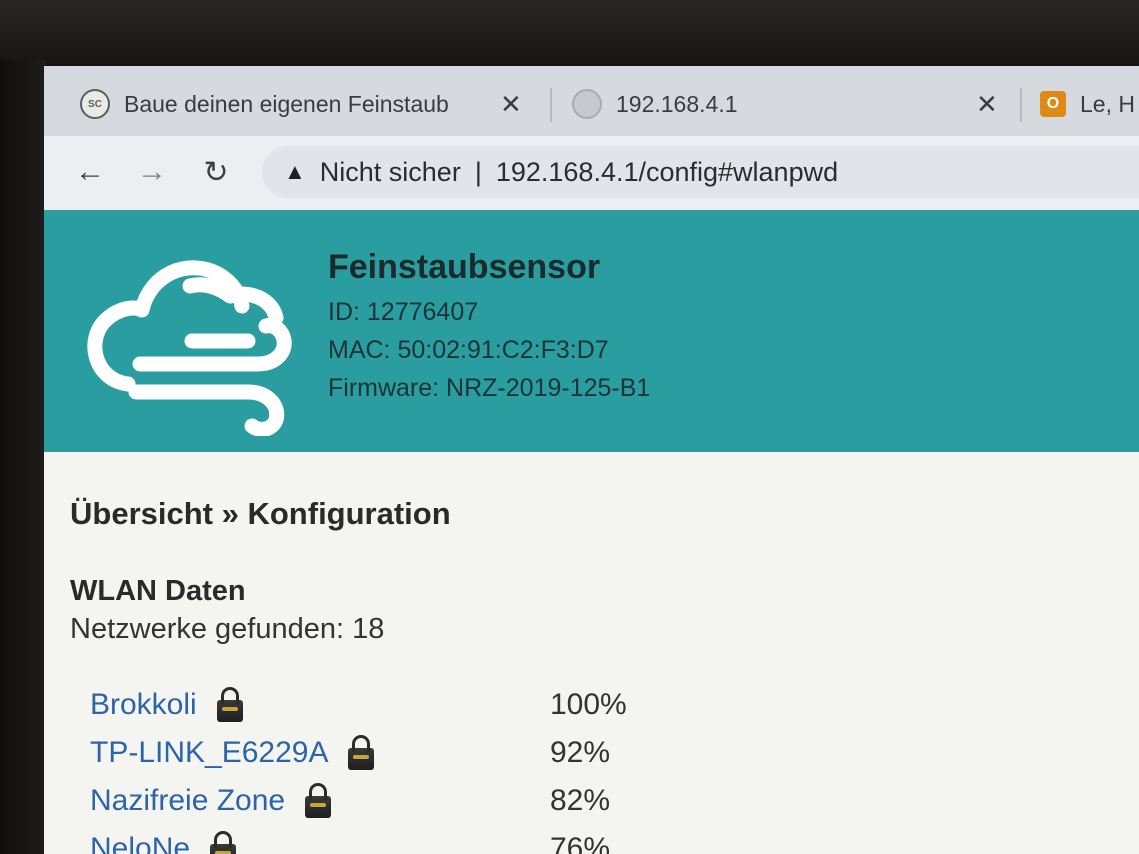 This screenshot has height=854, width=1139. What do you see at coordinates (143, 705) in the screenshot?
I see `network-ssid-link: Brokkoli` at bounding box center [143, 705].